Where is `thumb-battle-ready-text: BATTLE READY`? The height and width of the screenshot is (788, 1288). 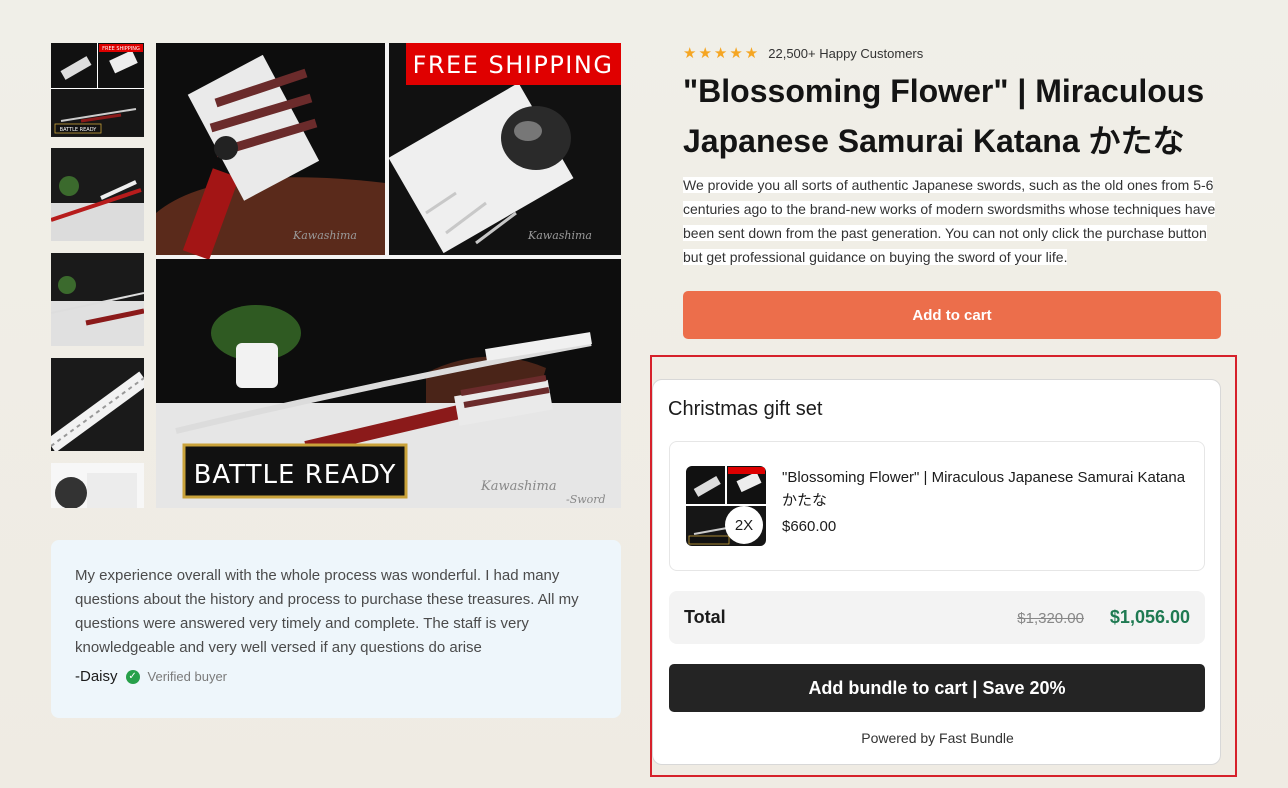
thumb-battle-ready-text: BATTLE READY is located at coordinates (79, 130).